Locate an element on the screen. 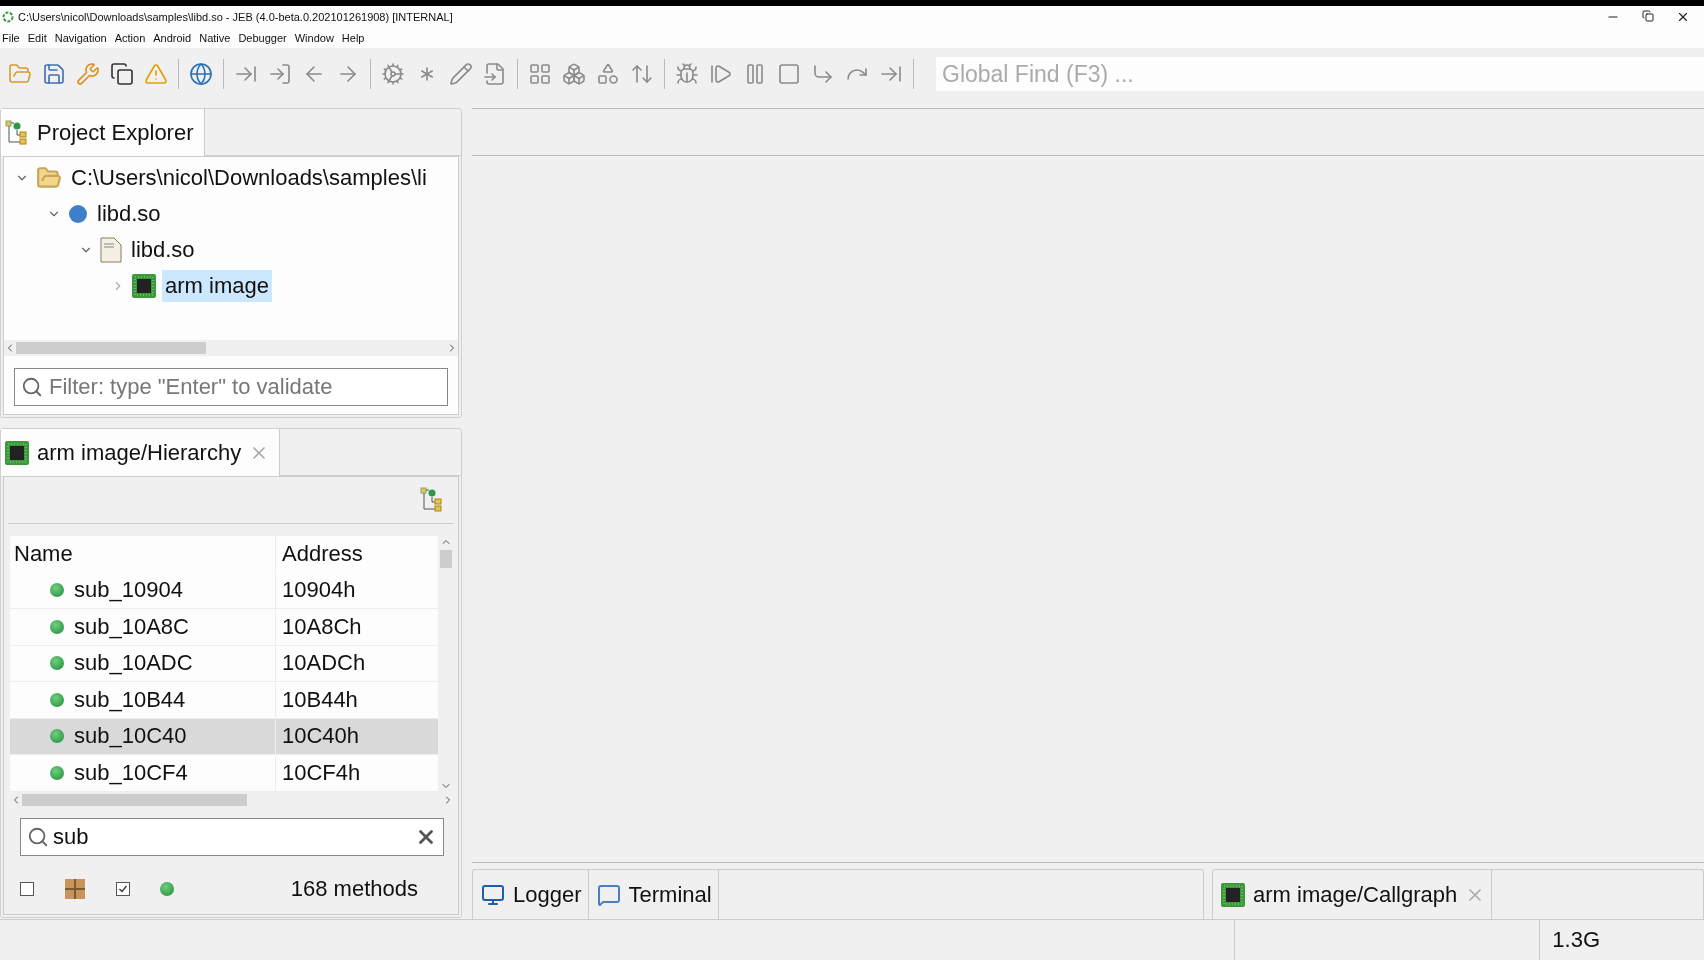 The width and height of the screenshot is (1704, 960). table-row: sub_10904 10904h is located at coordinates (224, 590).